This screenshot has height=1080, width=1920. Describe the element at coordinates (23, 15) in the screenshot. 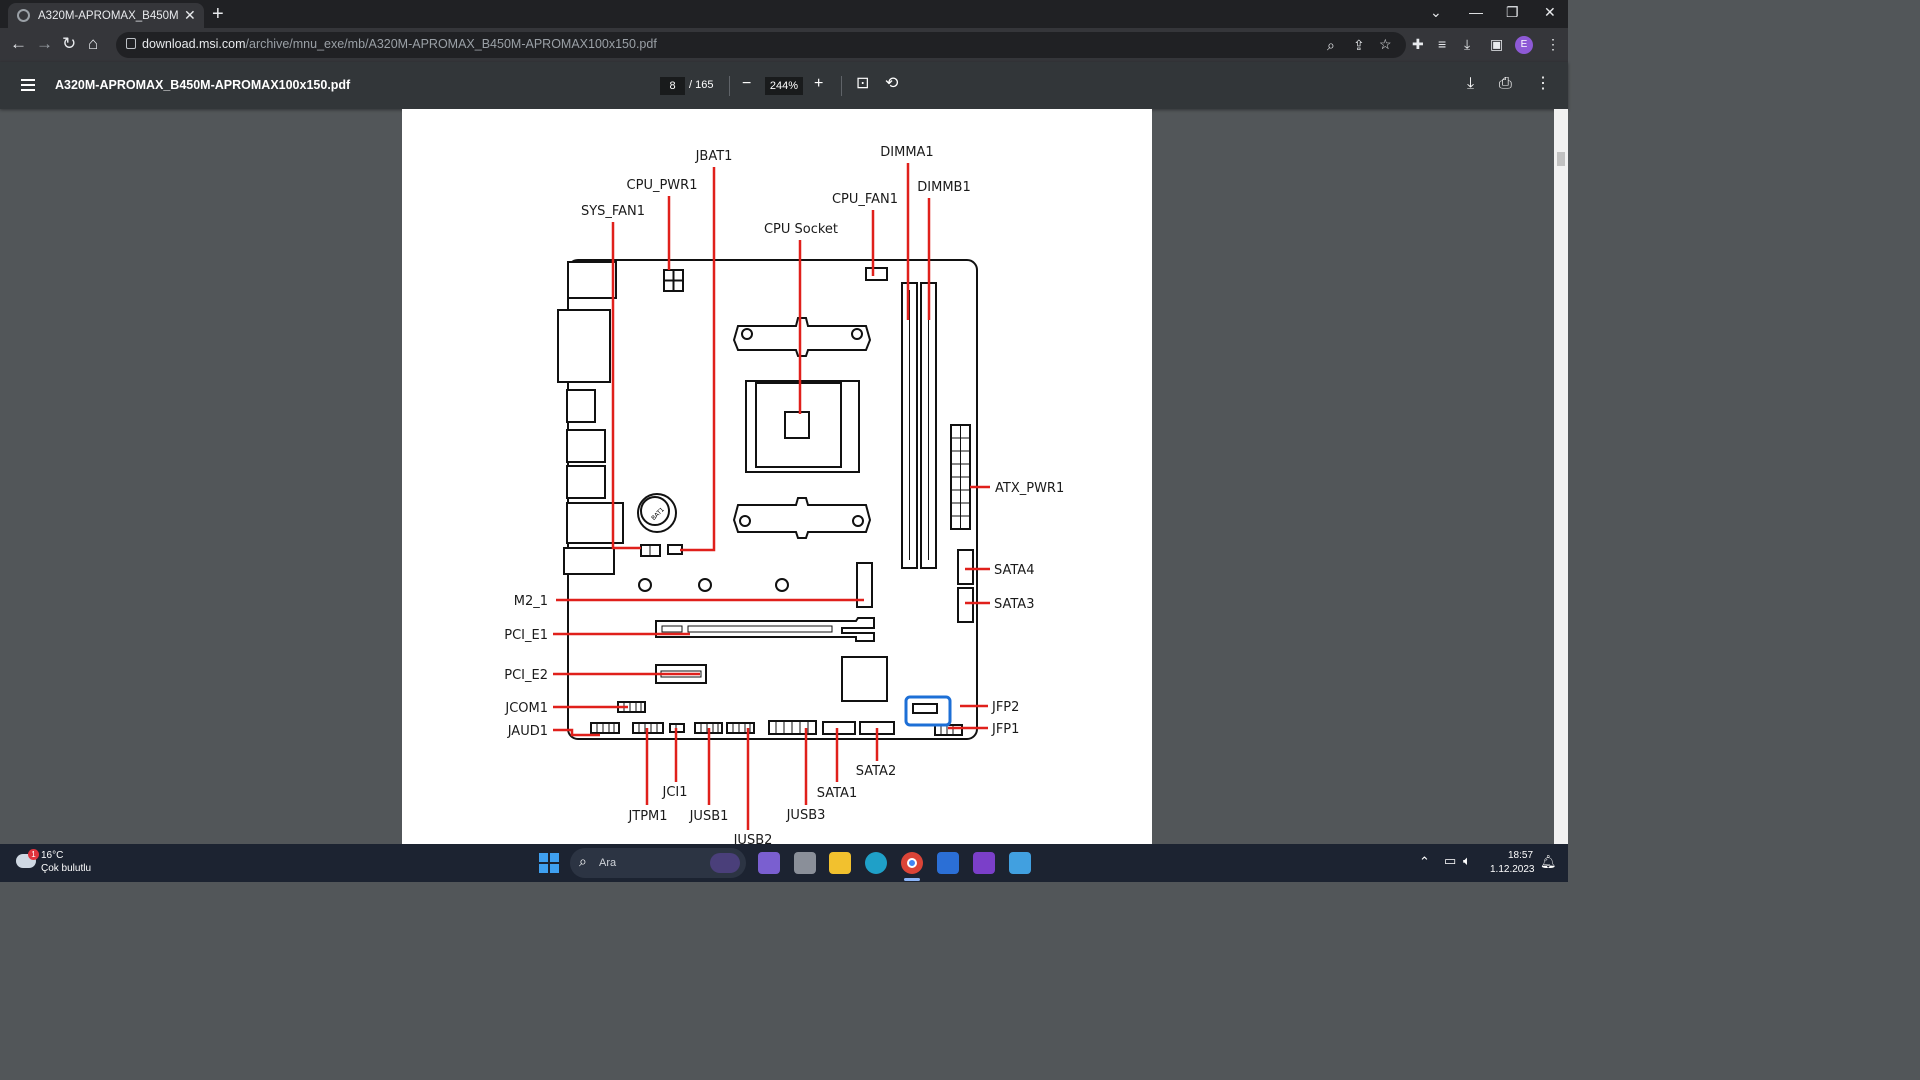

I see `globe-icon` at that location.